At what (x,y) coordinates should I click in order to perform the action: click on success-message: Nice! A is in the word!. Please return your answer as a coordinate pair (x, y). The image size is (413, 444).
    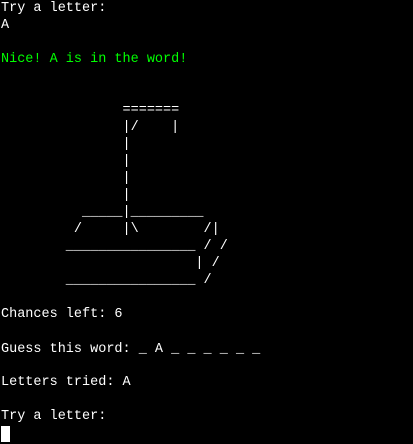
    Looking at the image, I should click on (94, 59).